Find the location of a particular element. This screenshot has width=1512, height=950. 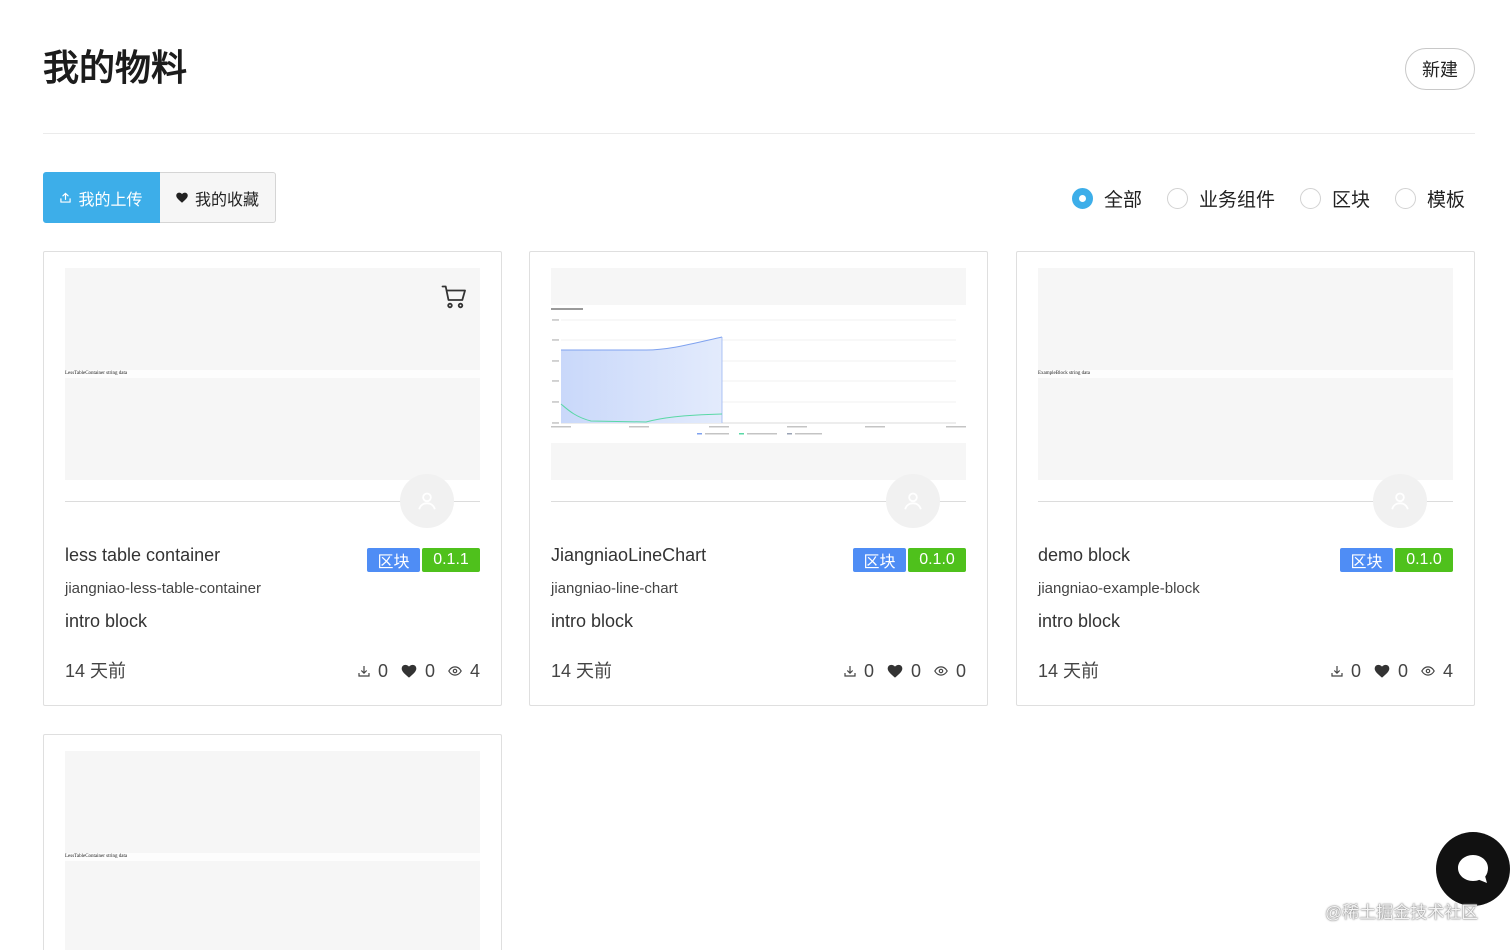

filter-business-component: 业务组件 is located at coordinates (1221, 198).